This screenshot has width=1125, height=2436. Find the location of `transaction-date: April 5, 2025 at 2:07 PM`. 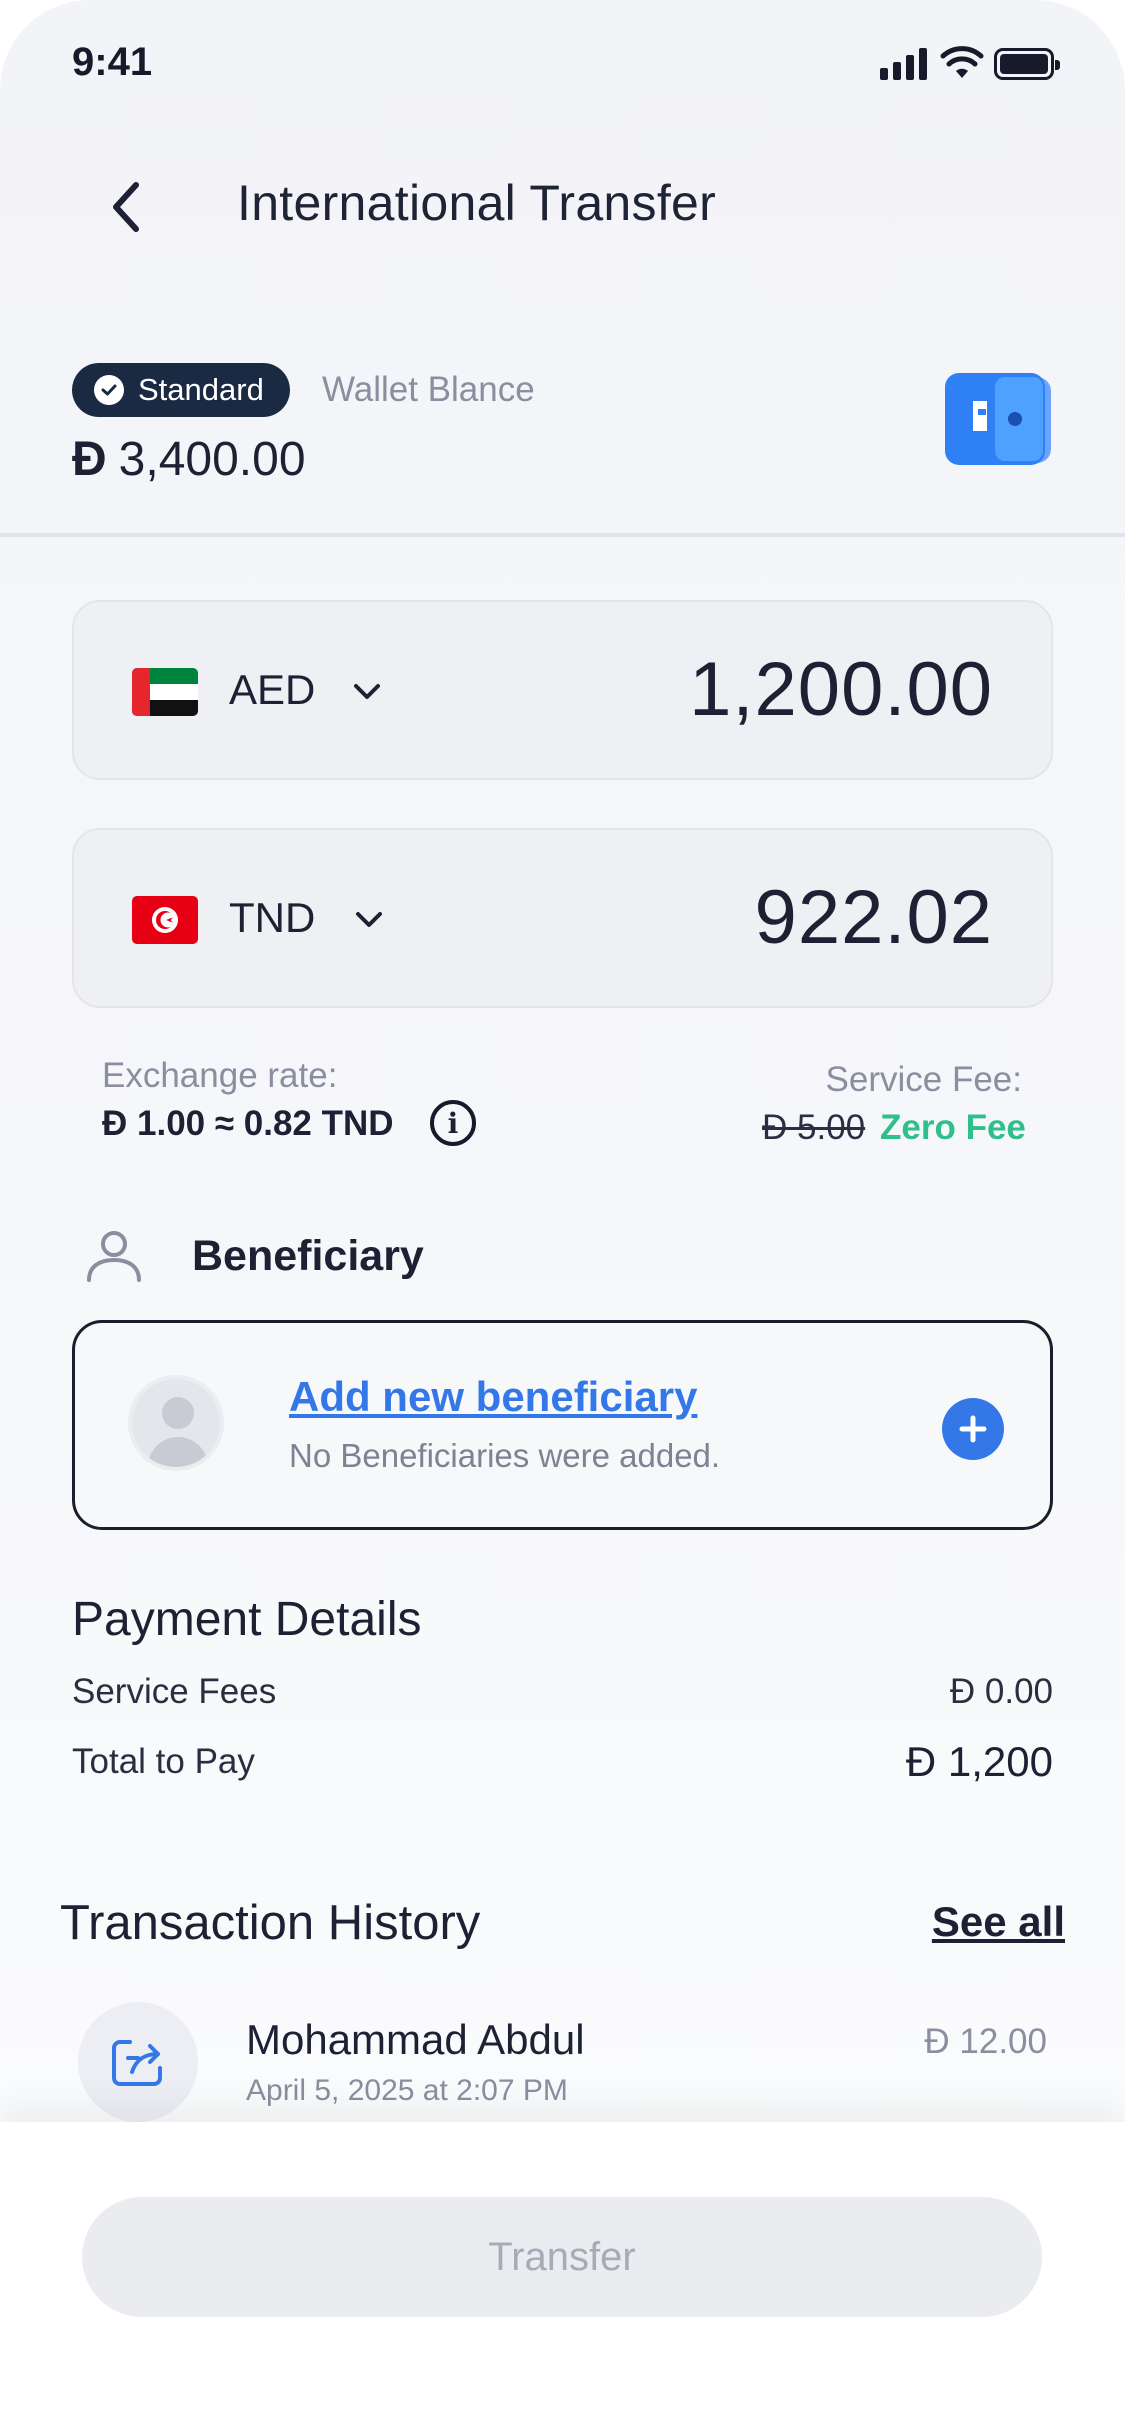

transaction-date: April 5, 2025 at 2:07 PM is located at coordinates (407, 2090).